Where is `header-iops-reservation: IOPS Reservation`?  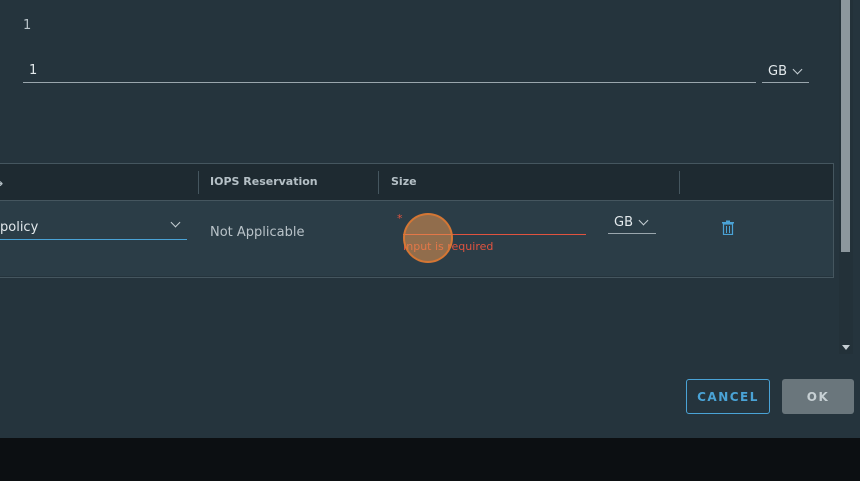
header-iops-reservation: IOPS Reservation is located at coordinates (264, 181).